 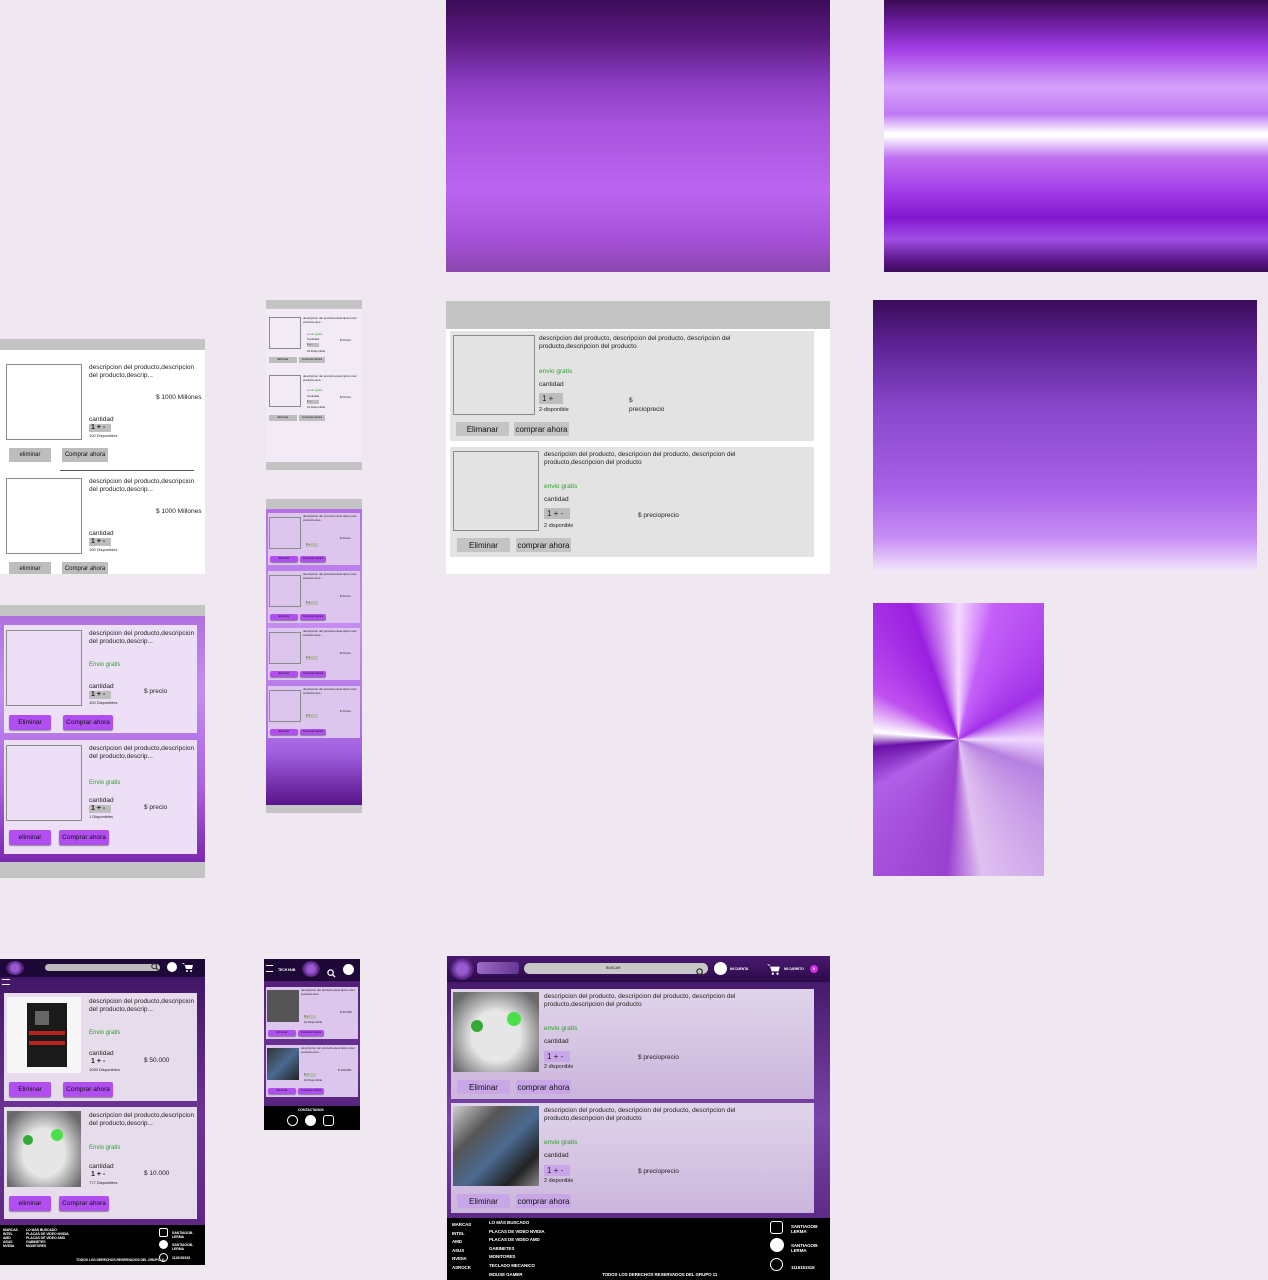 I want to click on search-input, so click(x=102, y=967).